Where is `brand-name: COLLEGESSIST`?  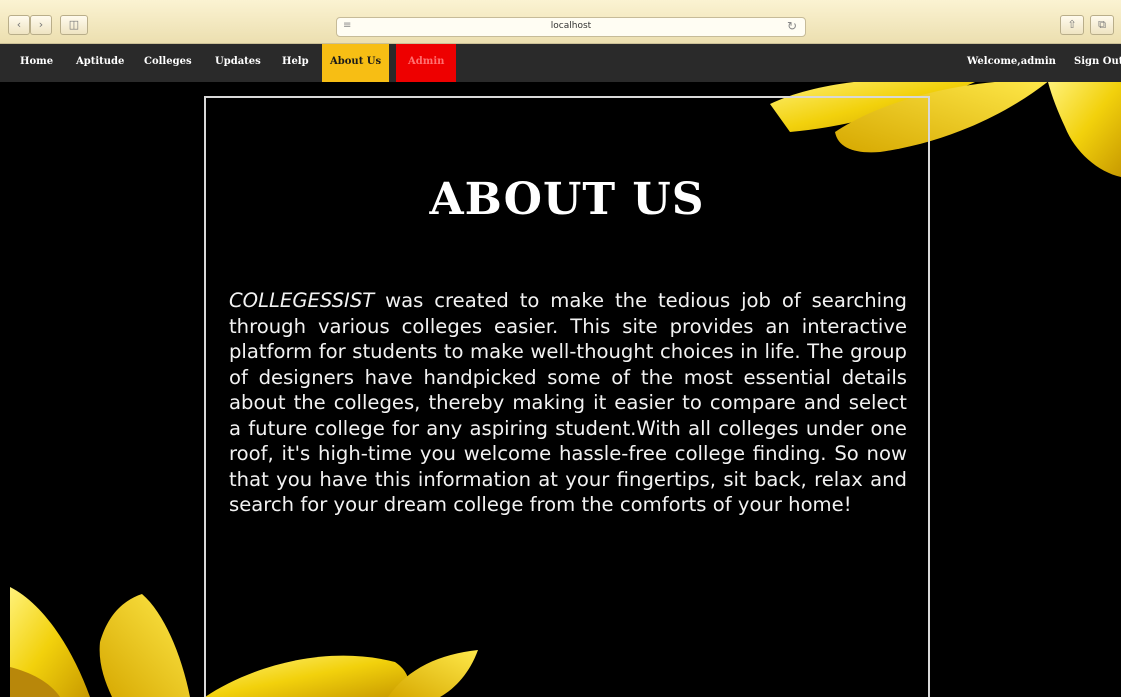
brand-name: COLLEGESSIST is located at coordinates (302, 300).